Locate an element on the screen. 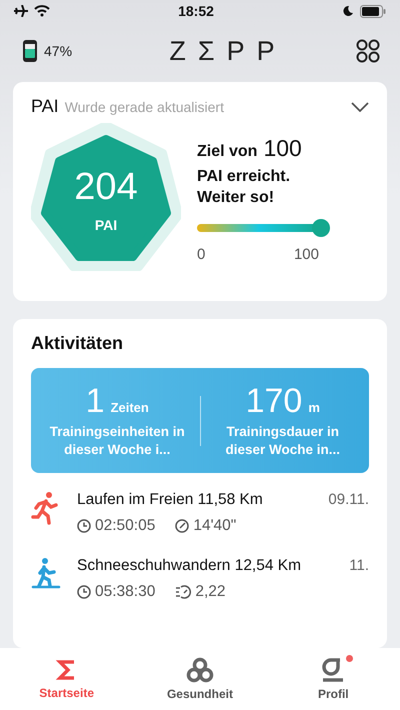  activity-title: Schneeschuhwandern 12,54 Km is located at coordinates (189, 566).